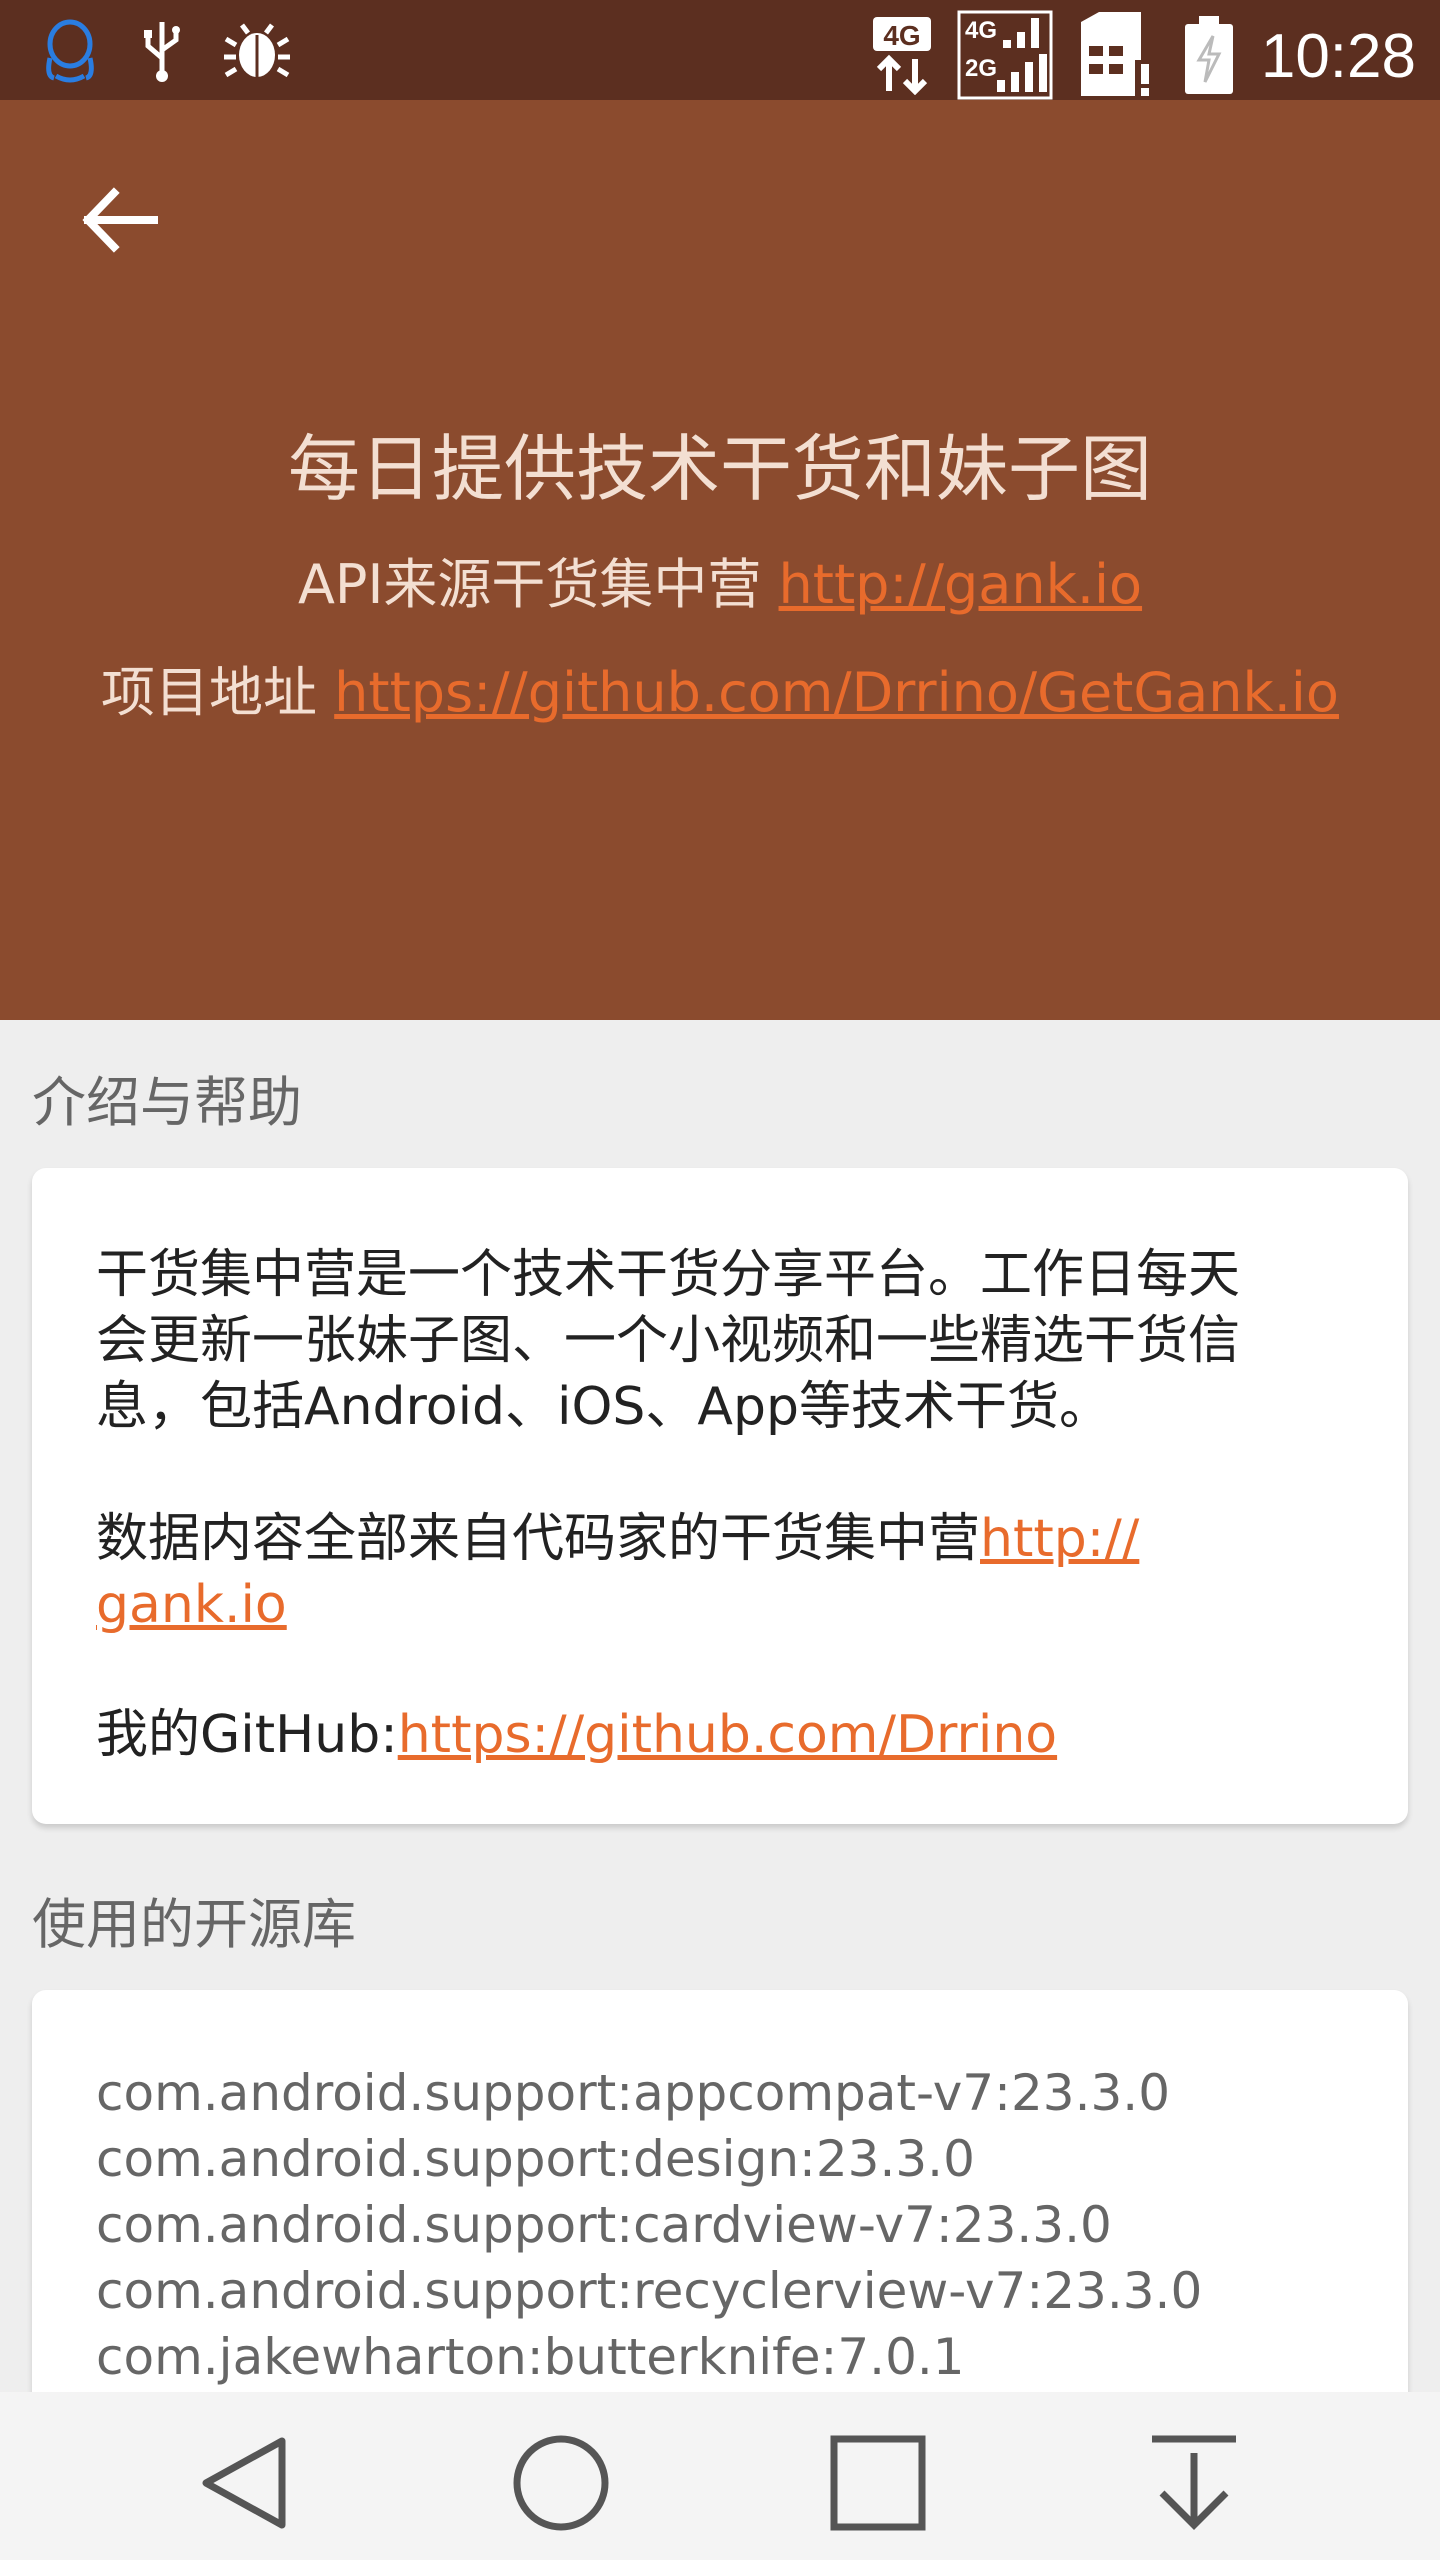 This screenshot has height=2560, width=1440. Describe the element at coordinates (1338, 56) in the screenshot. I see `status-time: 10:28` at that location.